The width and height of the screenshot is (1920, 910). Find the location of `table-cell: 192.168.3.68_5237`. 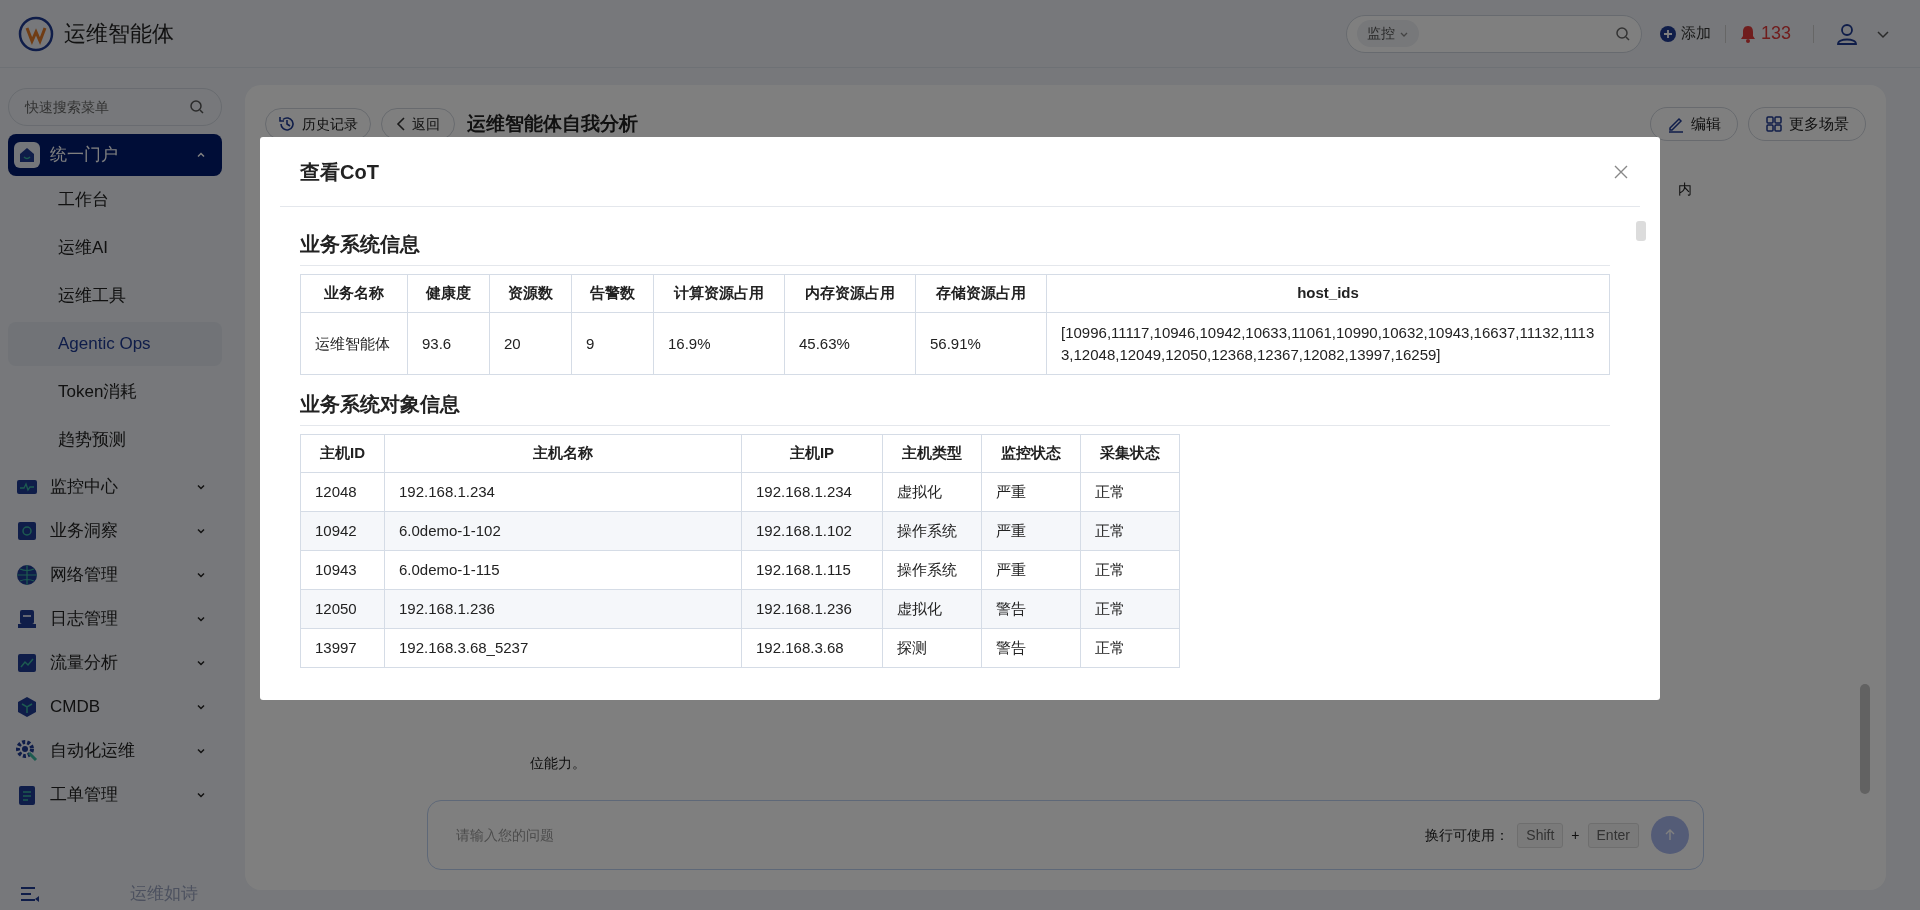

table-cell: 192.168.3.68_5237 is located at coordinates (563, 648).